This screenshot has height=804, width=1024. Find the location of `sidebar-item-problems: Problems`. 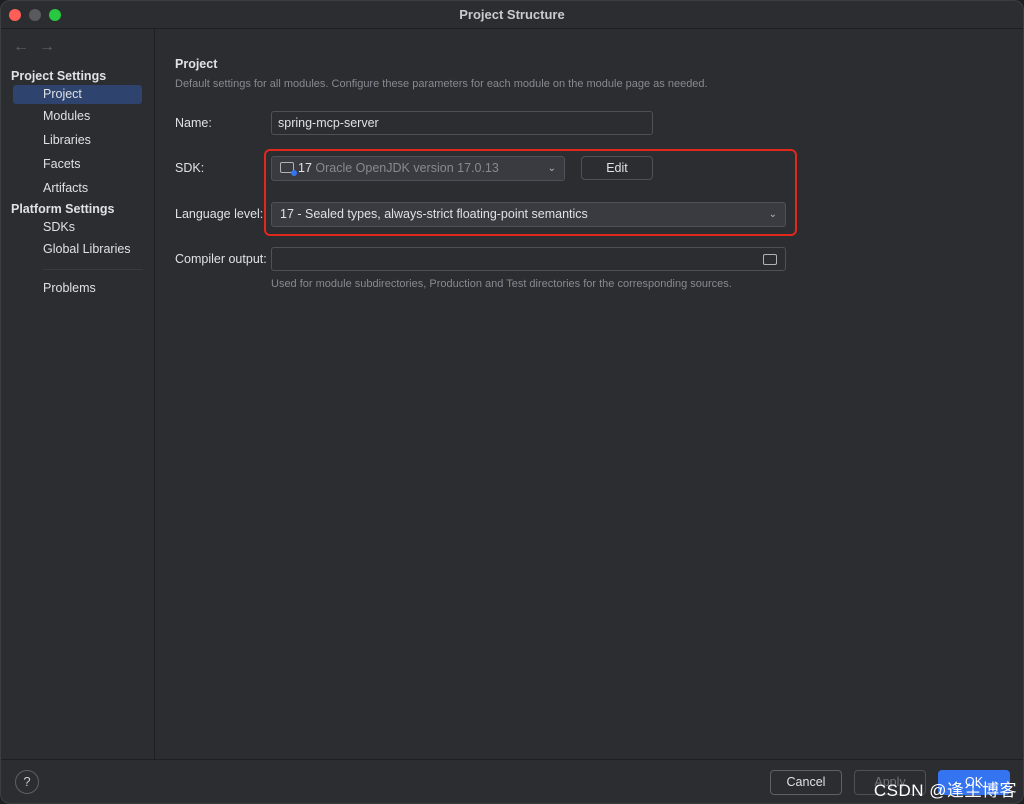

sidebar-item-problems: Problems is located at coordinates (77, 288).